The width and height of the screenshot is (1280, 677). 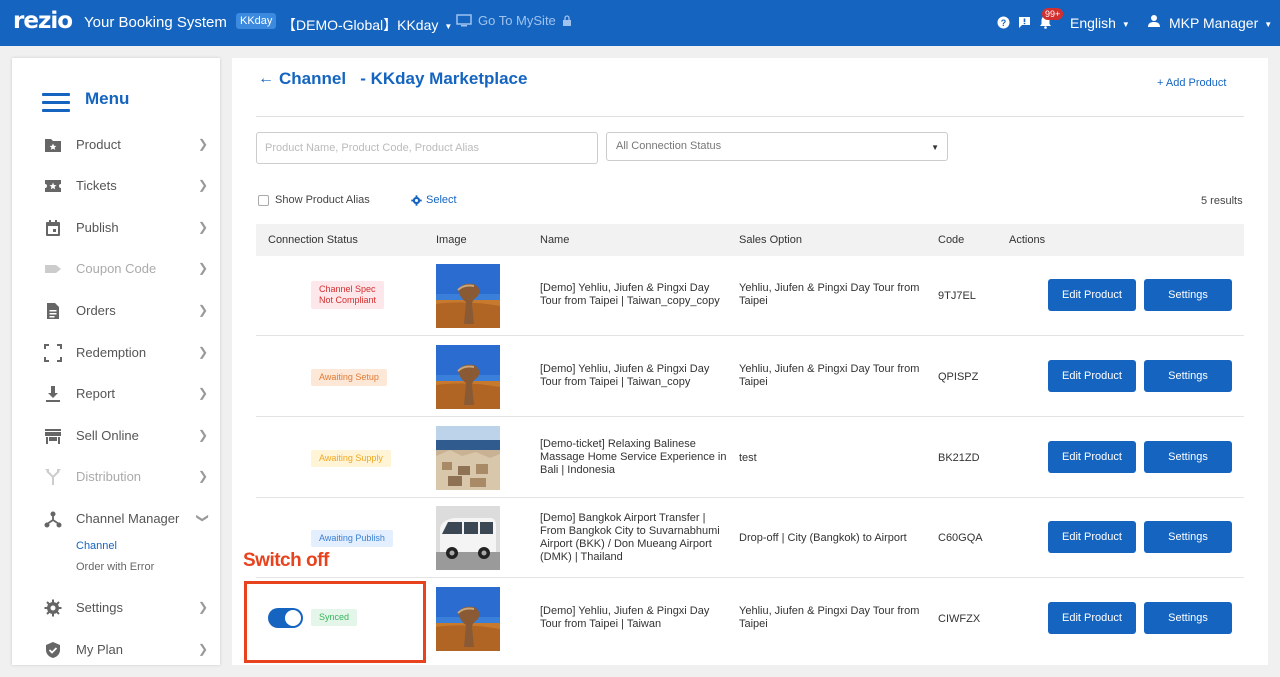 I want to click on network-icon, so click(x=53, y=519).